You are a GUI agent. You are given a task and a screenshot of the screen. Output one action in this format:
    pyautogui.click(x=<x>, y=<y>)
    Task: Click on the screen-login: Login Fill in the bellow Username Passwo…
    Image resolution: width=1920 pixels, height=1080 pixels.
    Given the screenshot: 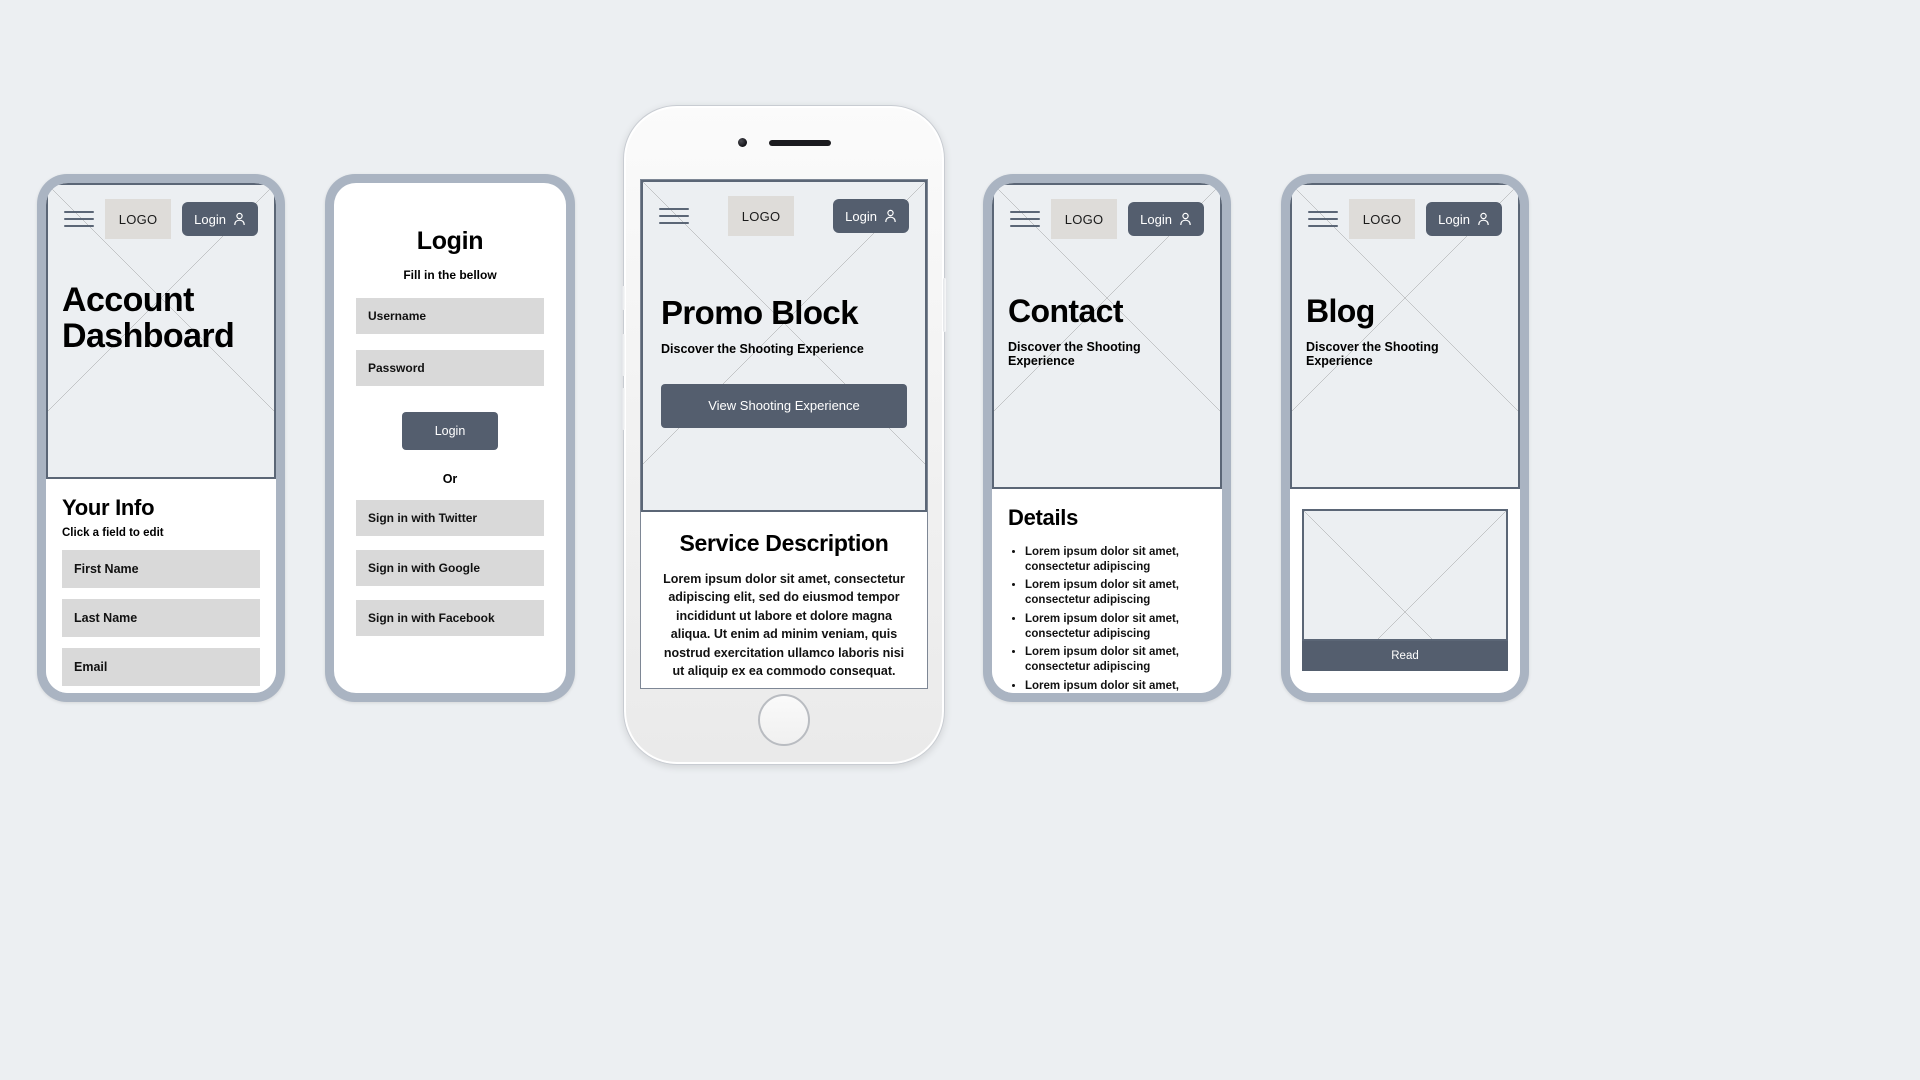 What is the action you would take?
    pyautogui.click(x=450, y=438)
    